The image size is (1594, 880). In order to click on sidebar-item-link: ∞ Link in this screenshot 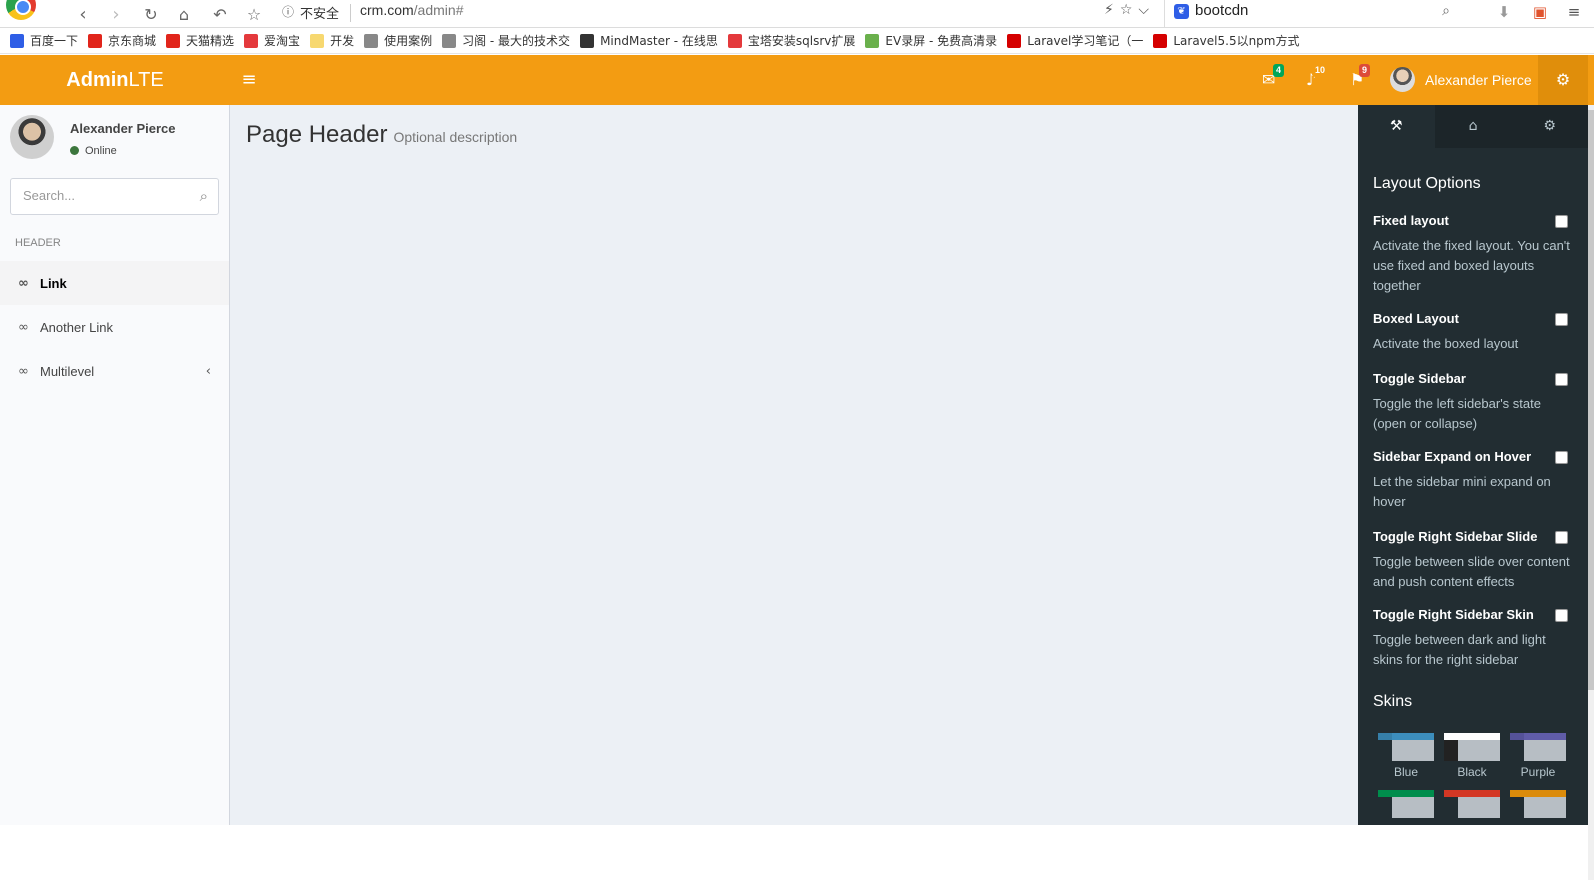, I will do `click(114, 283)`.